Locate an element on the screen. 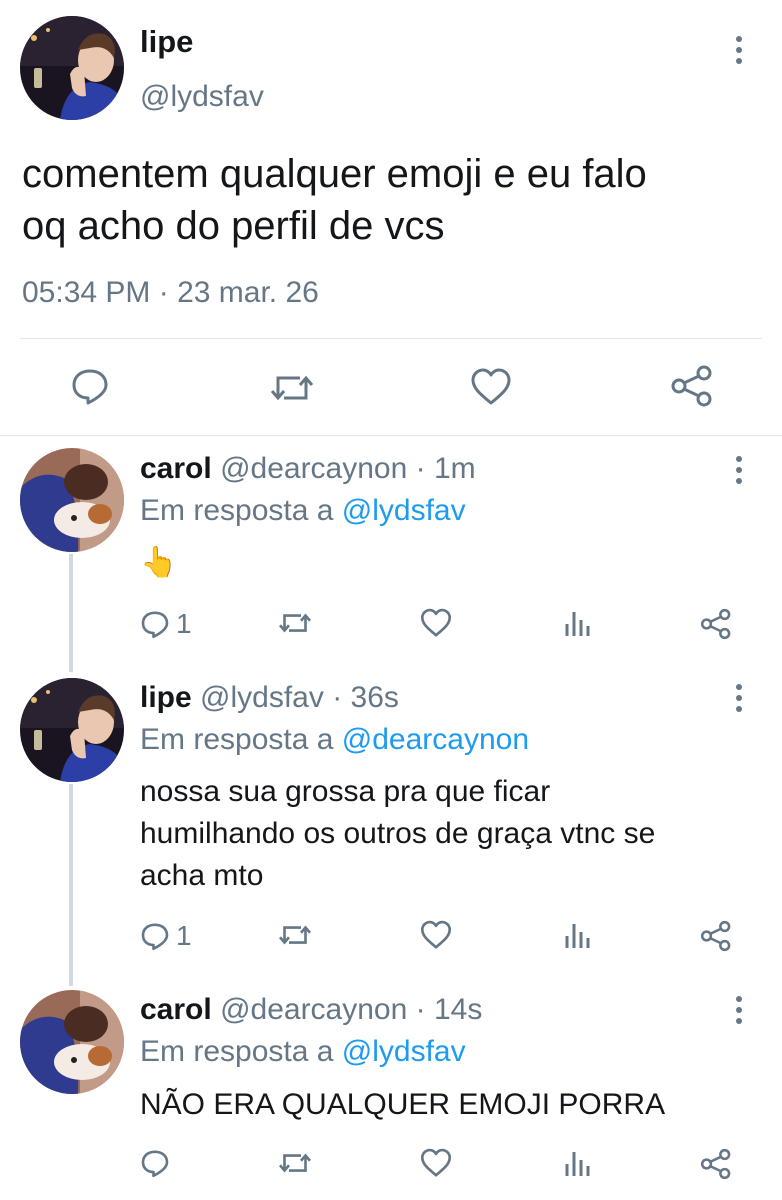 This screenshot has width=782, height=1200. reply-header: carol @dearcaynon · 14s is located at coordinates (311, 1010).